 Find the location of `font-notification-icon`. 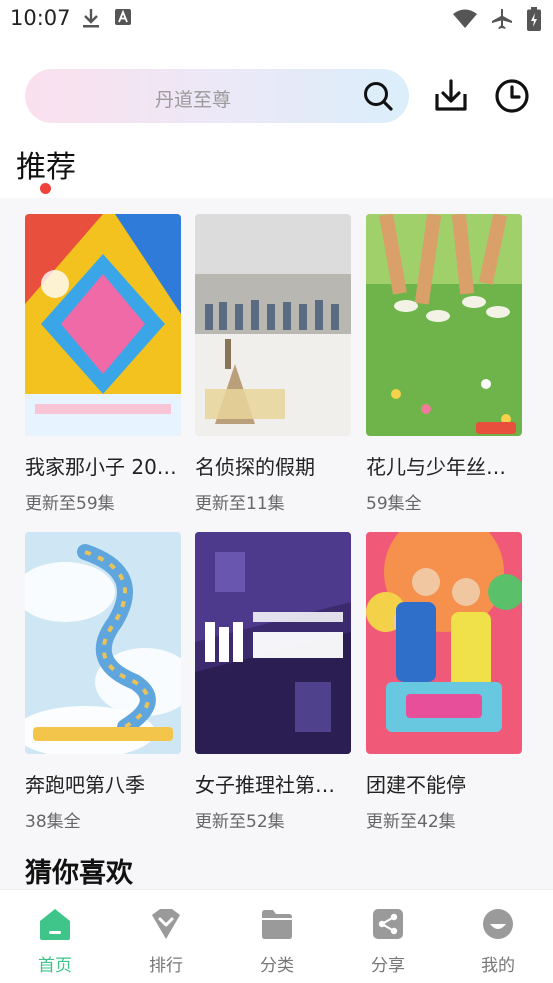

font-notification-icon is located at coordinates (123, 17).